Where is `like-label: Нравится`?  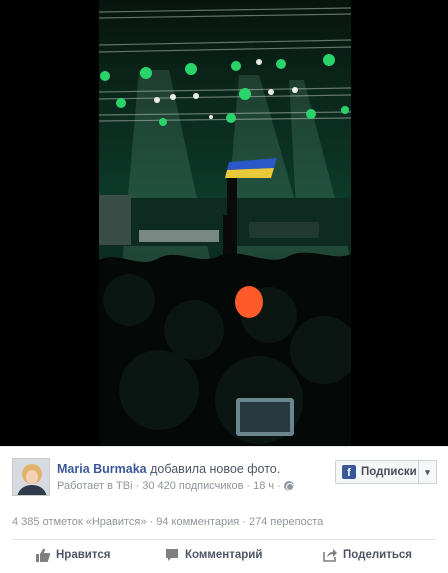
like-label: Нравится is located at coordinates (83, 555).